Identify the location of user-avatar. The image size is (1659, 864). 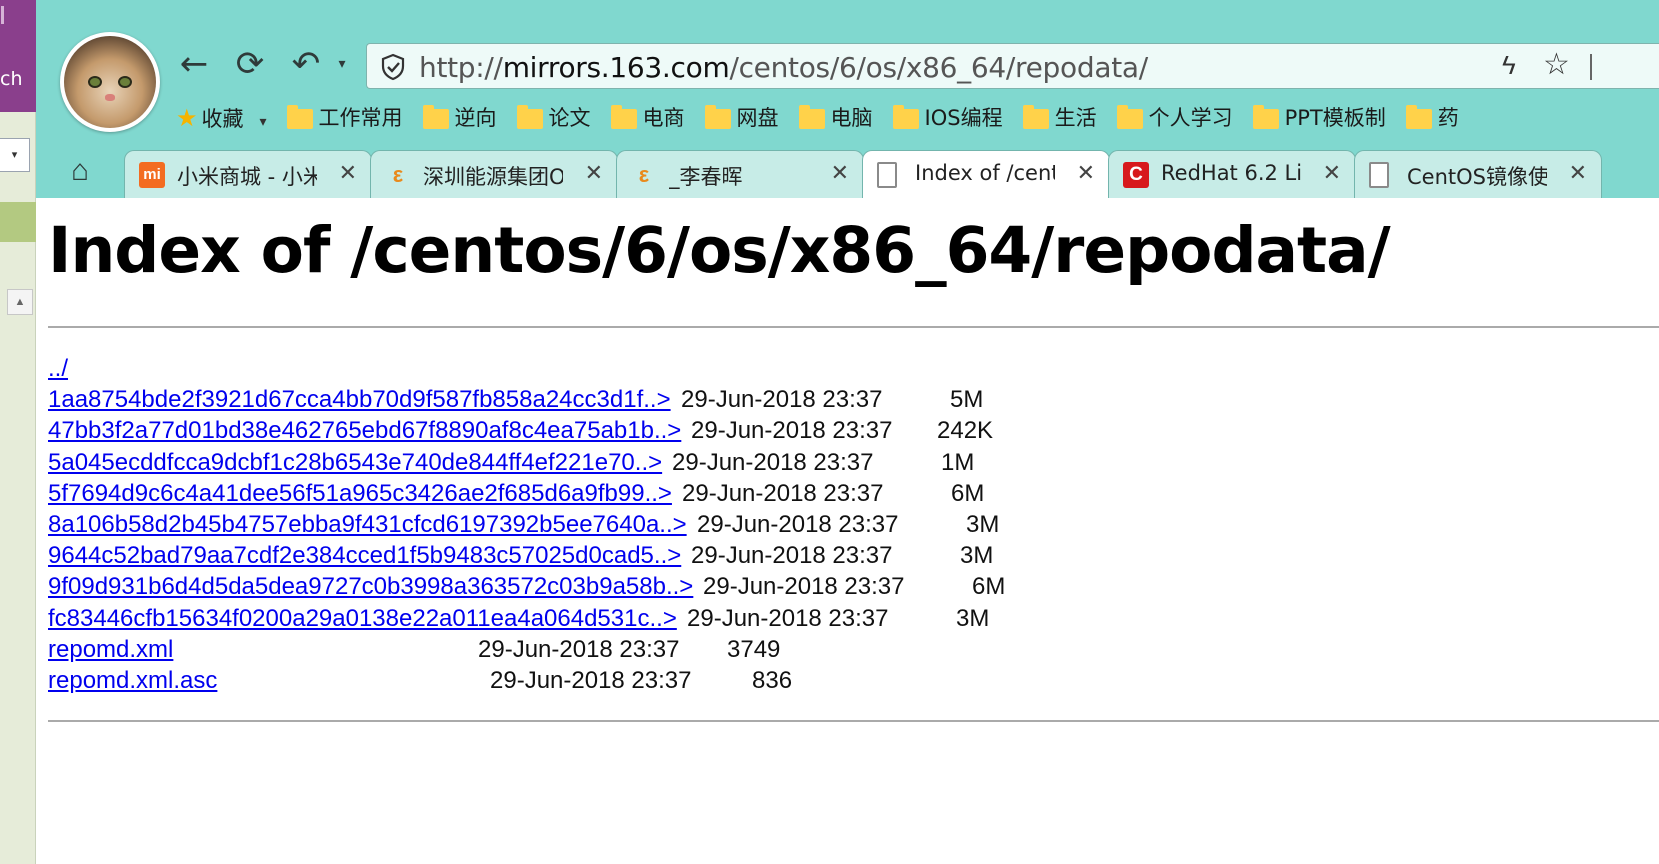
(110, 82).